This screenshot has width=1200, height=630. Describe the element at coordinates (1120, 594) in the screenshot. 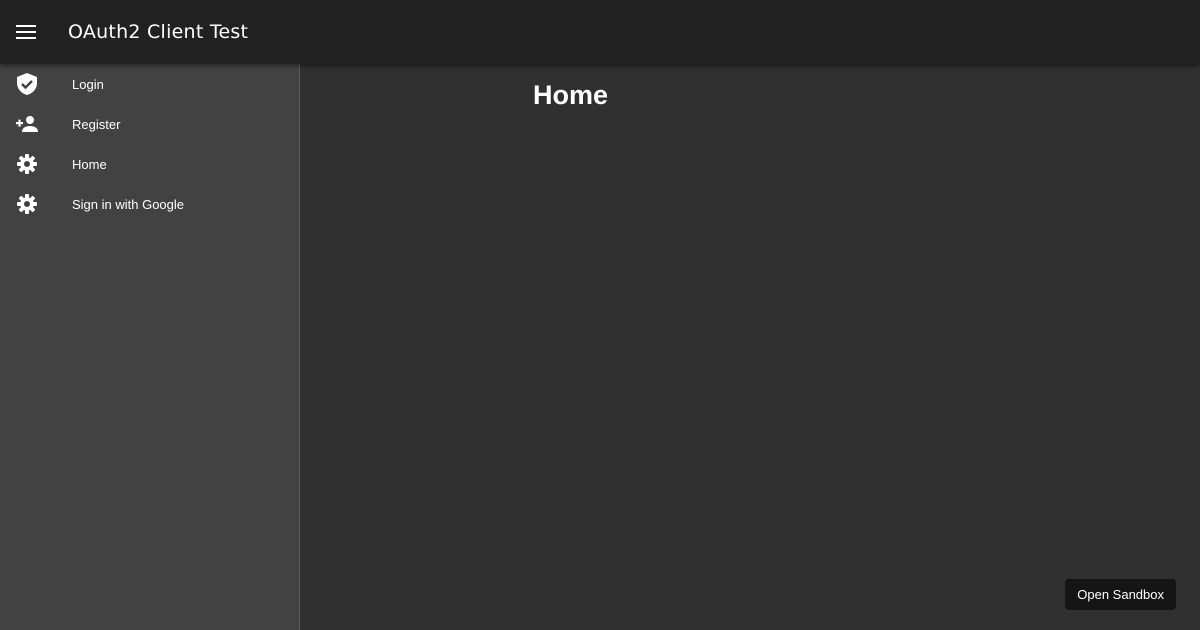

I see `open-sandbox-button: Open Sandbox` at that location.